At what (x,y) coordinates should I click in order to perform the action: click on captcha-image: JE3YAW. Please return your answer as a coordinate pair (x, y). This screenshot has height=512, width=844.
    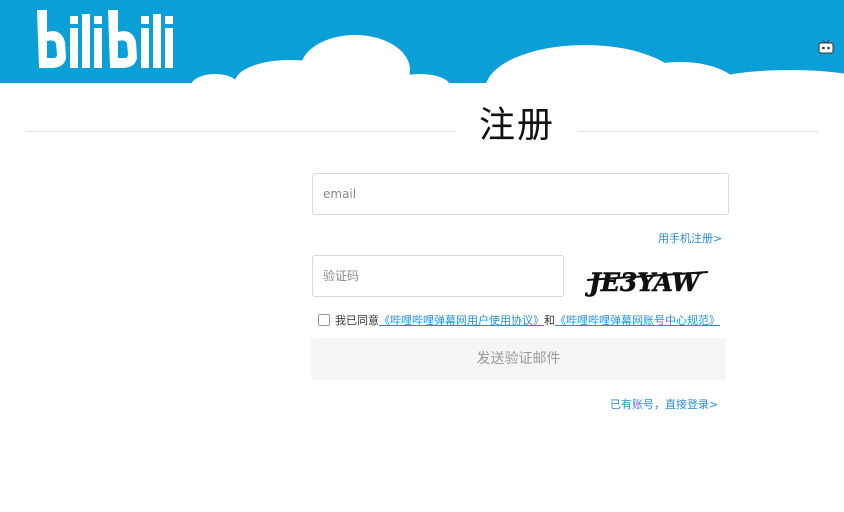
    Looking at the image, I should click on (648, 280).